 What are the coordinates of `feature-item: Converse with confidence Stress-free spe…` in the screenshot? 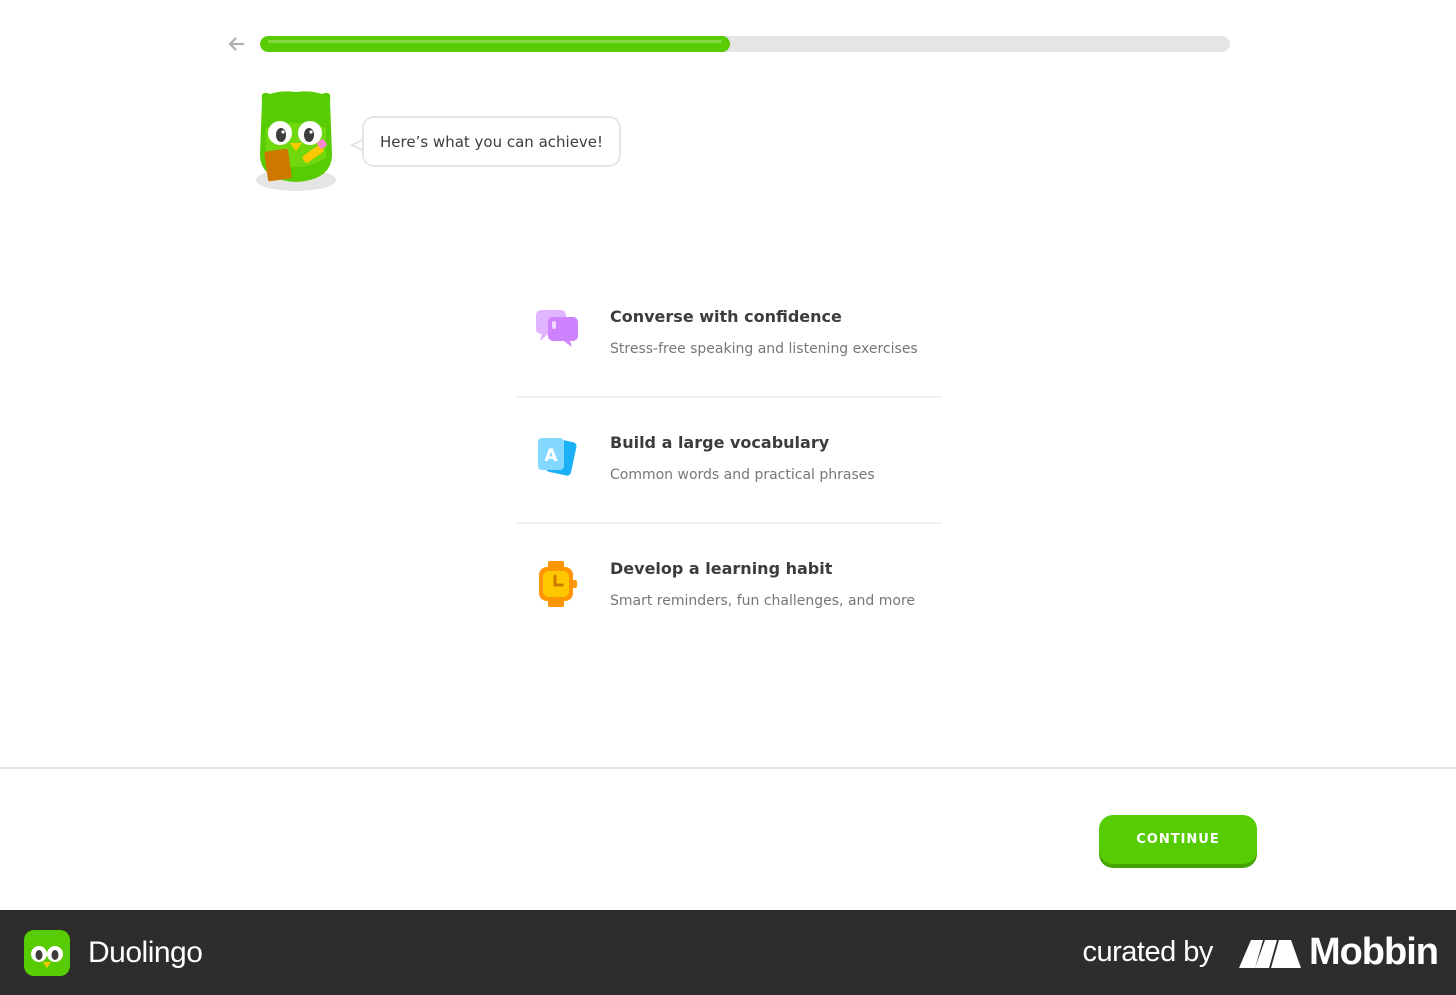 It's located at (729, 335).